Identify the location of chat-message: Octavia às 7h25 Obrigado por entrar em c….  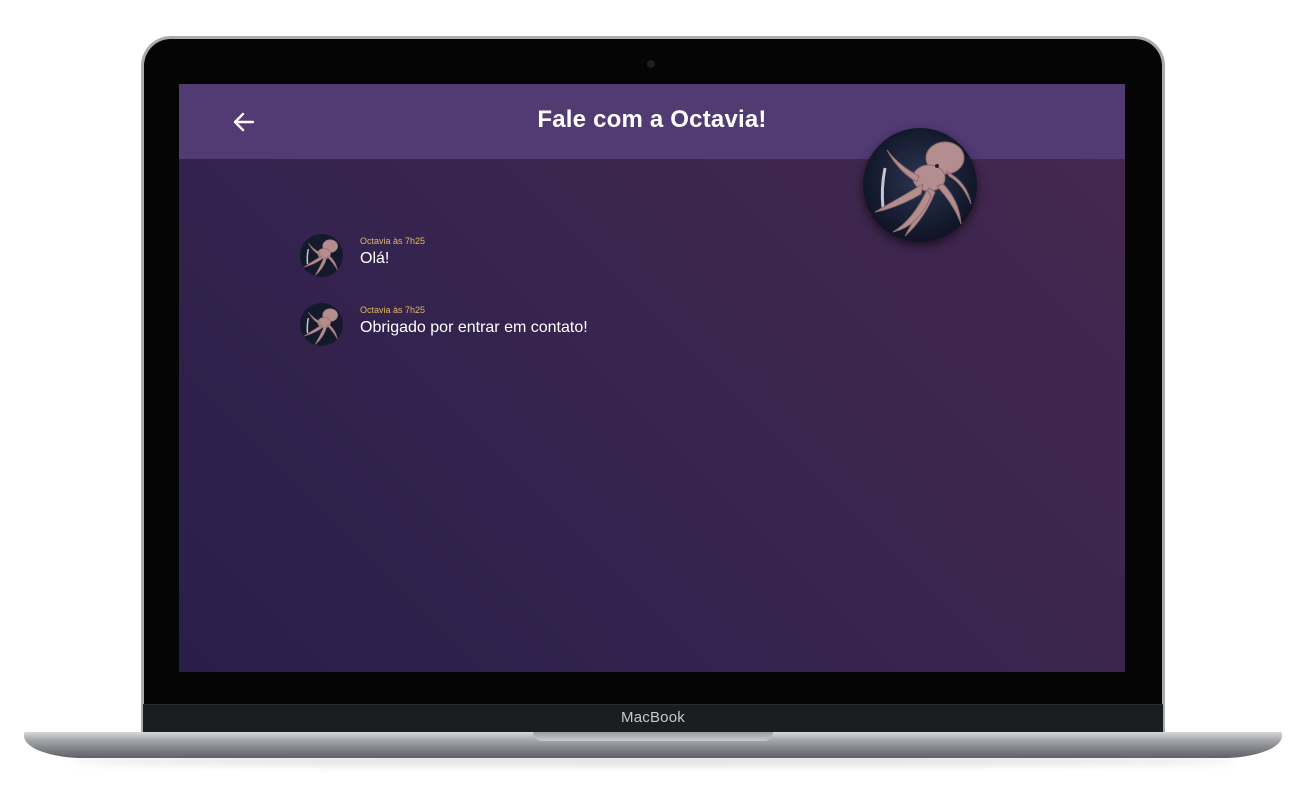
(600, 326).